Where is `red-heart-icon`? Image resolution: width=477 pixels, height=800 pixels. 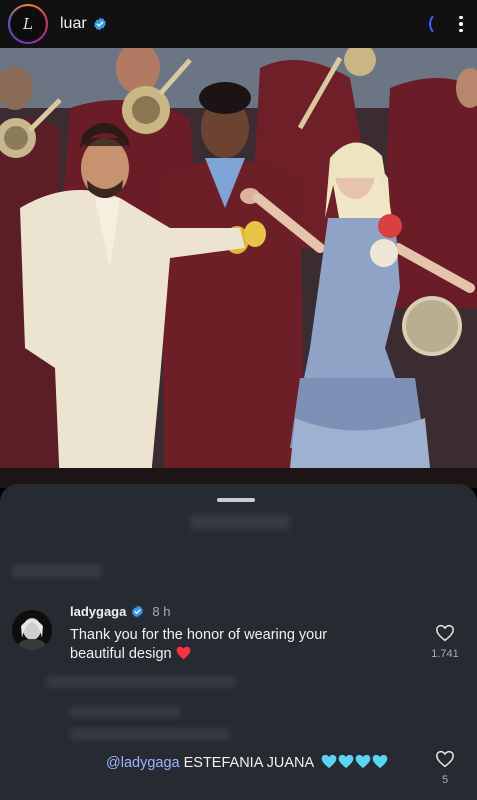
red-heart-icon is located at coordinates (183, 653).